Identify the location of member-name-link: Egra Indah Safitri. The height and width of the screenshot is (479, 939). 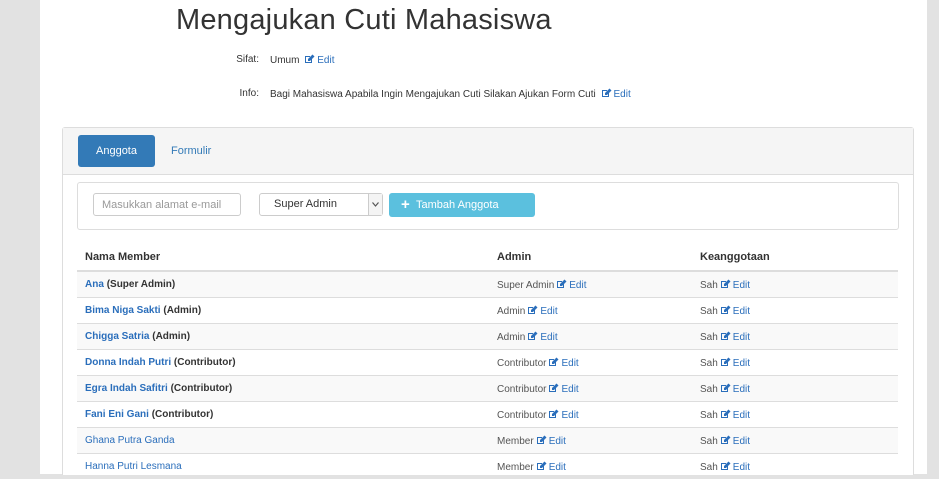
(126, 388).